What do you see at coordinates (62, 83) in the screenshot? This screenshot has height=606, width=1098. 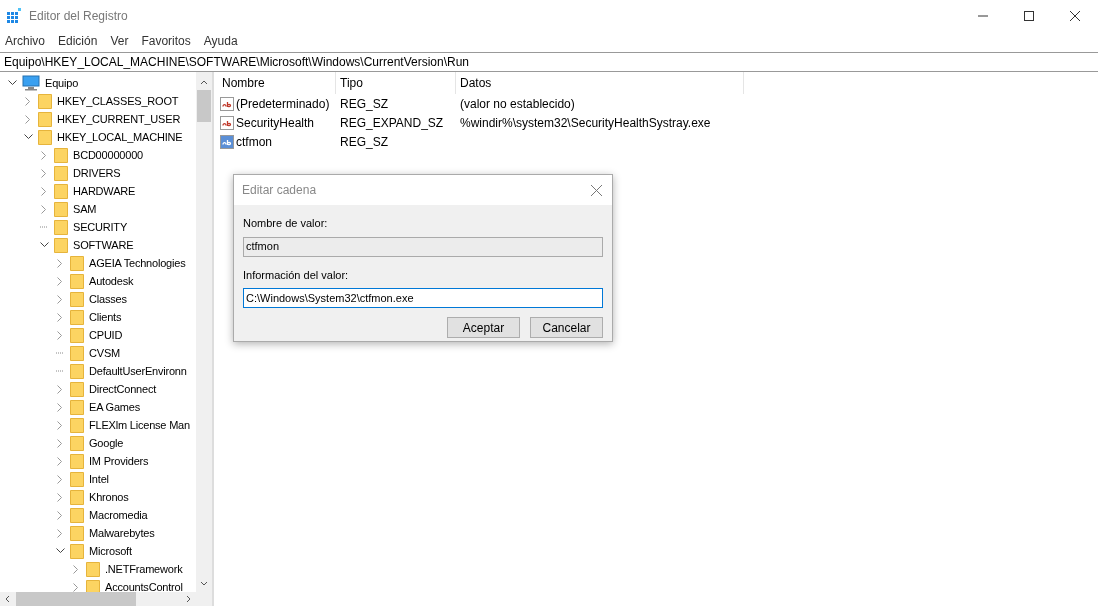 I see `tree-item: Equipo` at bounding box center [62, 83].